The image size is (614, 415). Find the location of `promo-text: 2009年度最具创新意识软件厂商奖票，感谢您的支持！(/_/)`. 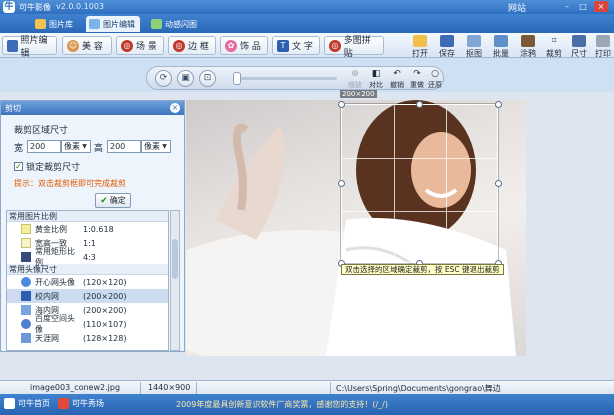

promo-text: 2009年度最具创新意识软件厂商奖票，感谢您的支持！(/_/) is located at coordinates (282, 404).